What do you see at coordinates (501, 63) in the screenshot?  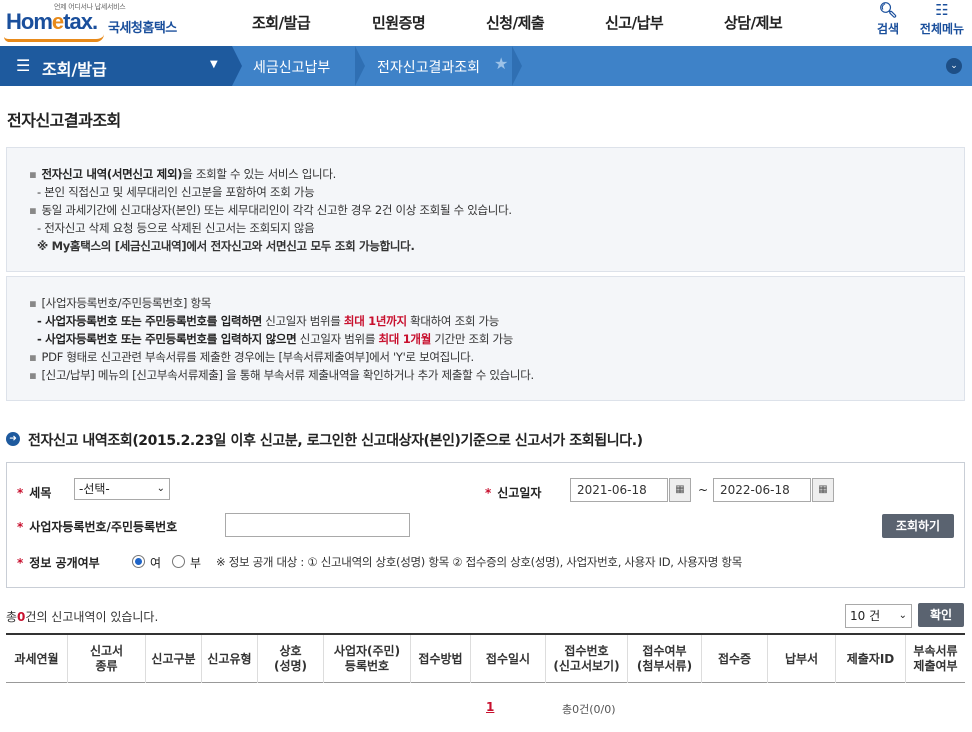 I see `favorite-star-icon: ★` at bounding box center [501, 63].